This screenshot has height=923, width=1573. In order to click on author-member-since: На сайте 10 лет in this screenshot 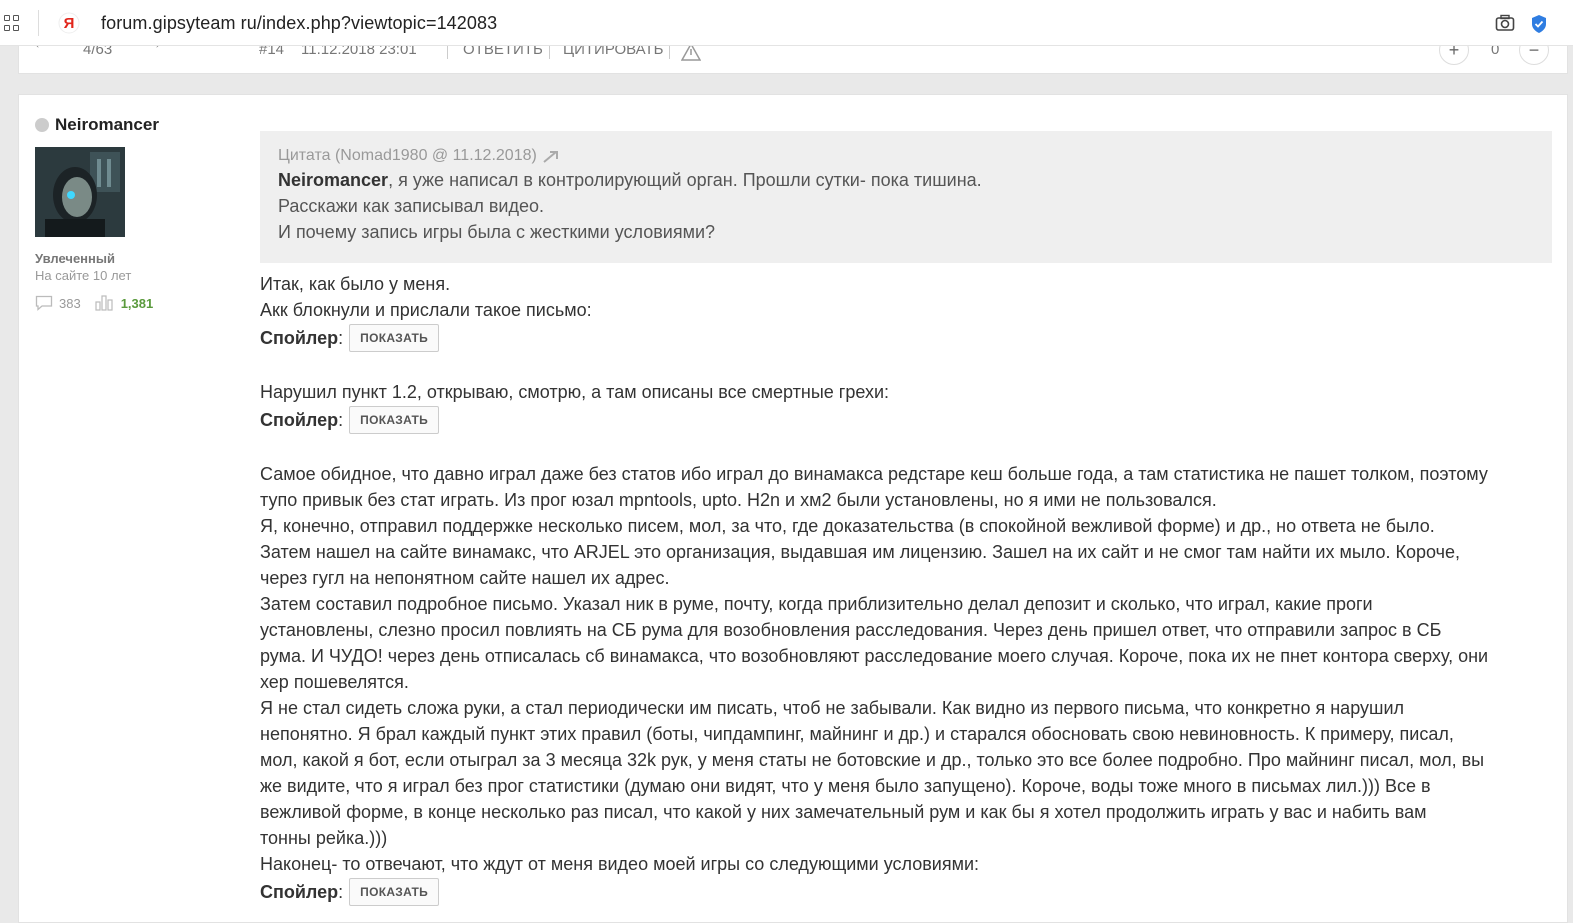, I will do `click(83, 275)`.